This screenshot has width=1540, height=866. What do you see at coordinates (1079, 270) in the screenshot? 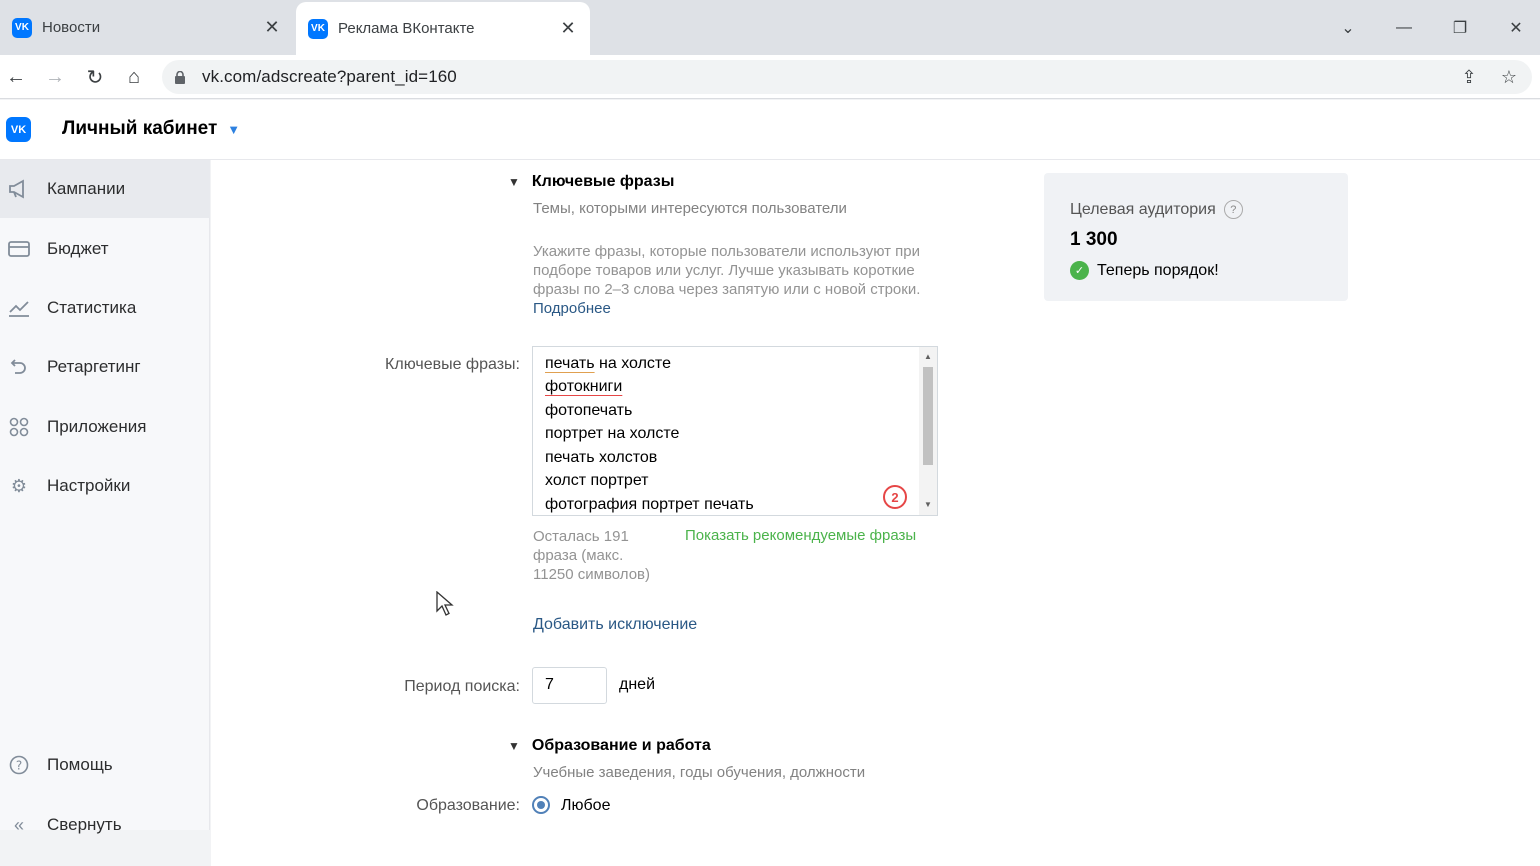
I see `check-icon: ✓` at bounding box center [1079, 270].